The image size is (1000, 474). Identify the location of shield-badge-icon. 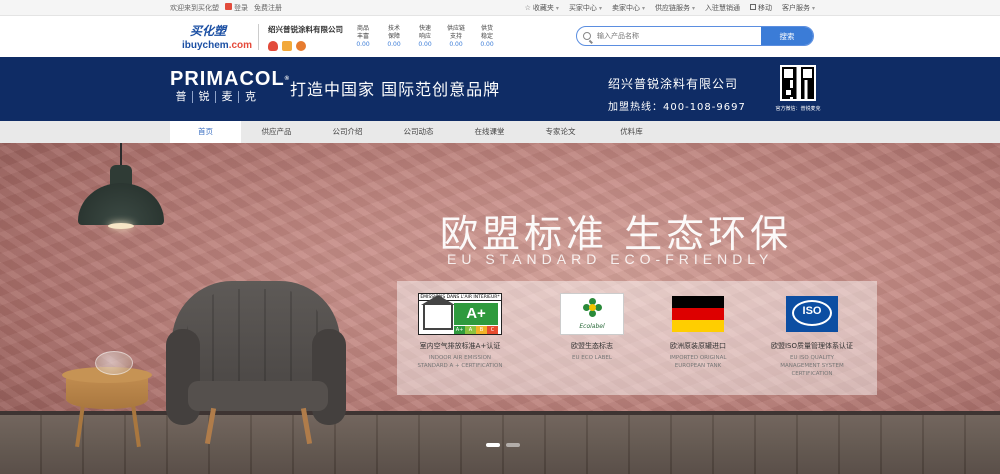
(273, 46).